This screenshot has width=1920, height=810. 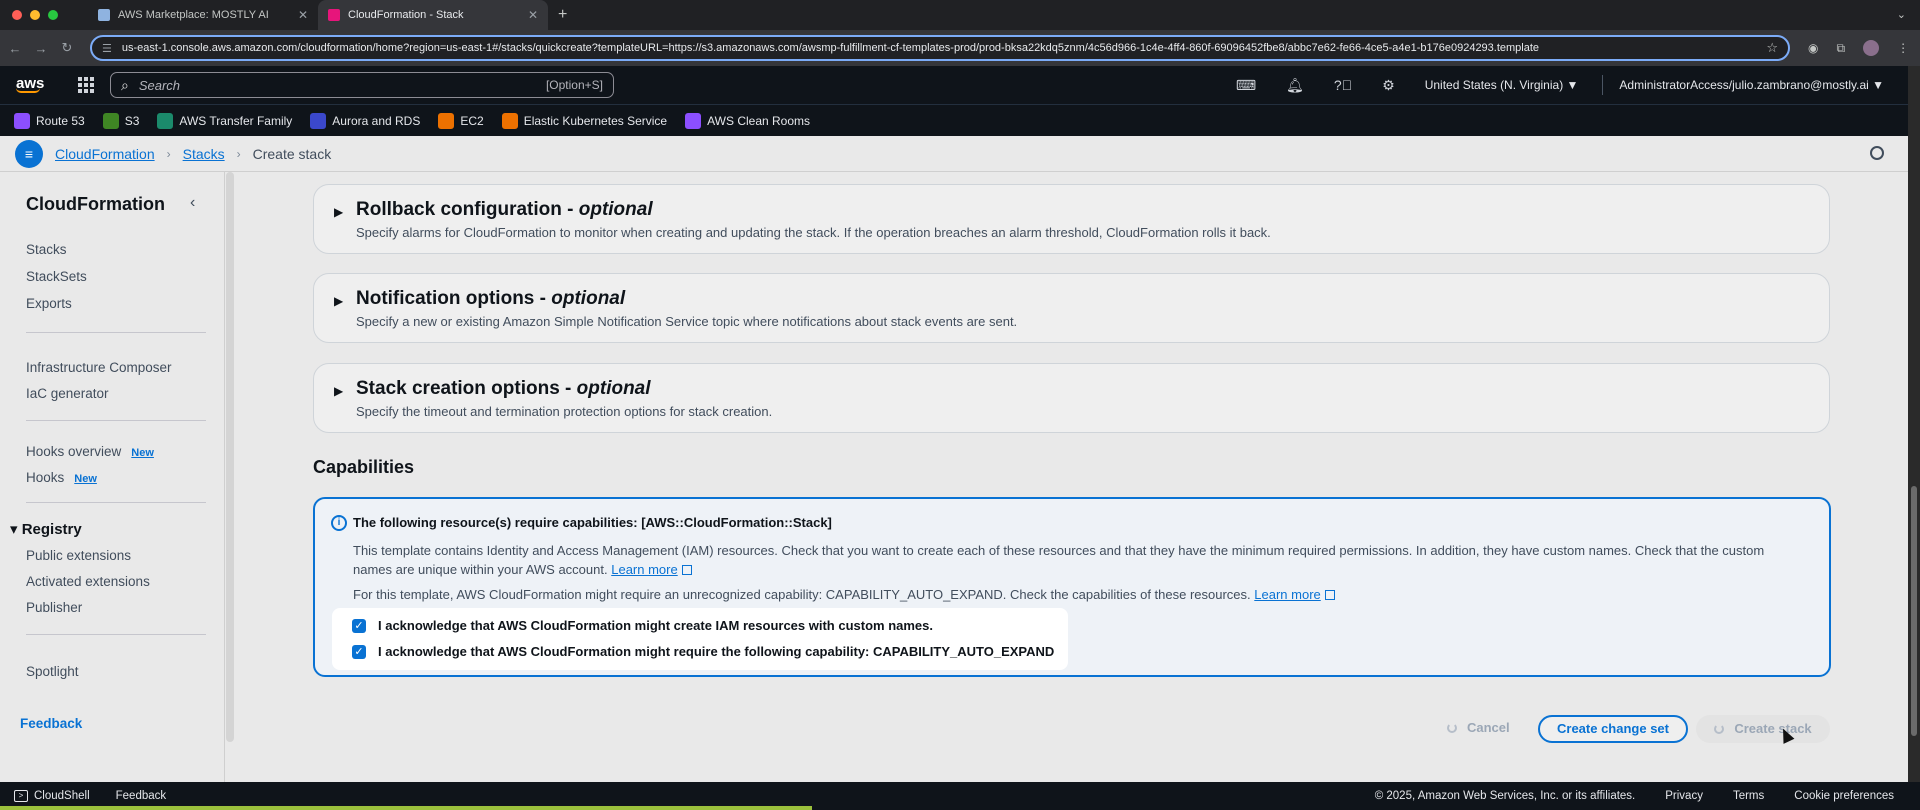 What do you see at coordinates (238, 153) in the screenshot?
I see `chevron-right-icon: ›` at bounding box center [238, 153].